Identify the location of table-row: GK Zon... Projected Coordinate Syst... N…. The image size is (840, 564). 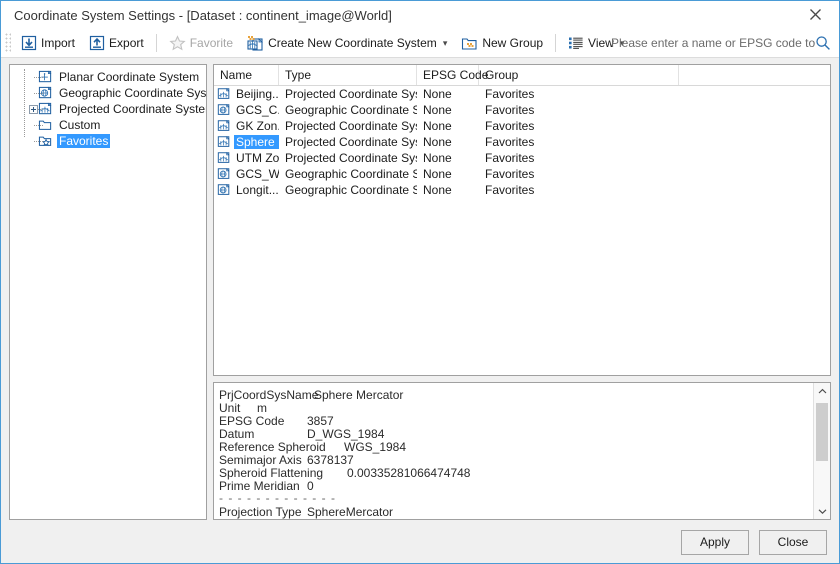
(522, 126).